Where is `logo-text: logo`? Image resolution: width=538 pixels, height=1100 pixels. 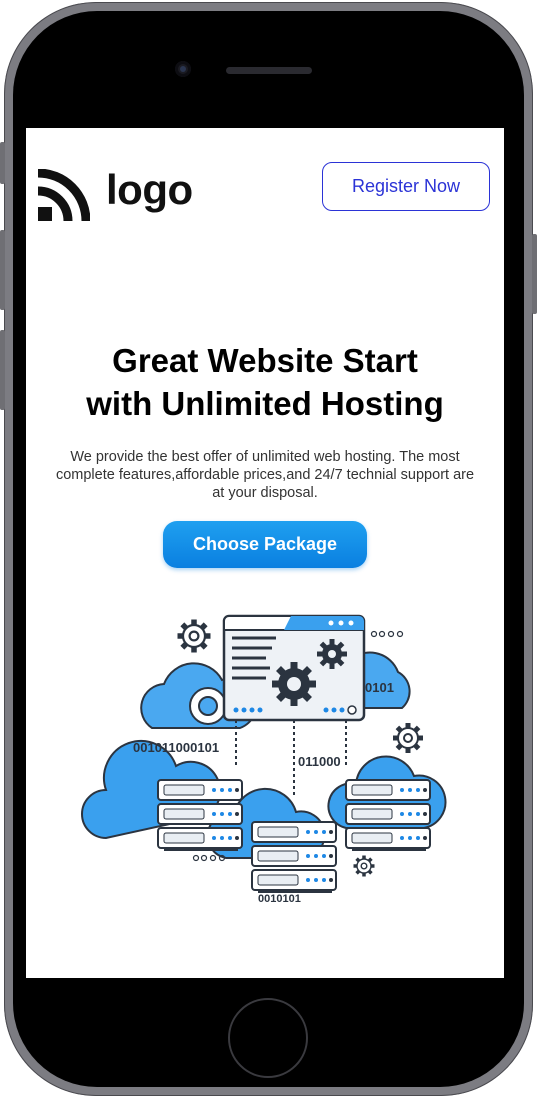 logo-text: logo is located at coordinates (149, 189).